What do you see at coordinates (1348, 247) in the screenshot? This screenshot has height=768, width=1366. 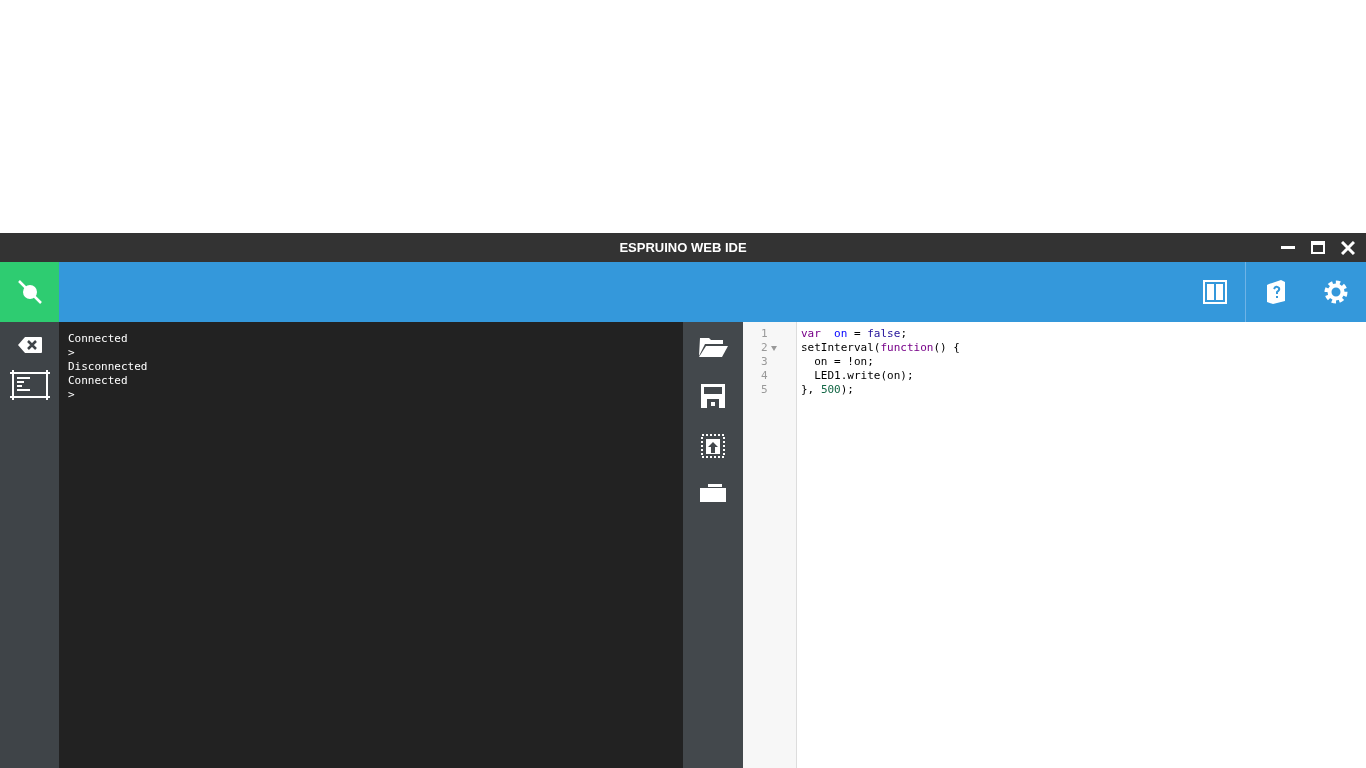 I see `close-icon` at bounding box center [1348, 247].